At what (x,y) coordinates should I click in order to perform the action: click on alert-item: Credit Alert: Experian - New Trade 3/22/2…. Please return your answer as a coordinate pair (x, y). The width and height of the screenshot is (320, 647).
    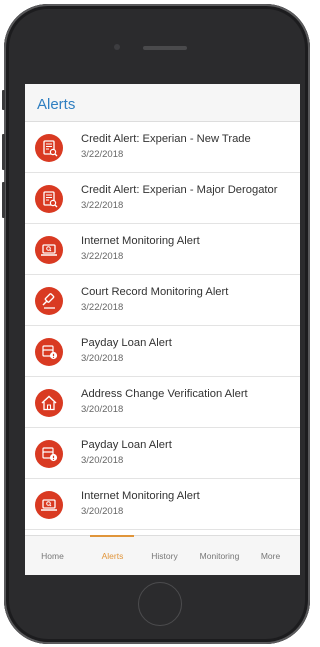
    Looking at the image, I should click on (162, 147).